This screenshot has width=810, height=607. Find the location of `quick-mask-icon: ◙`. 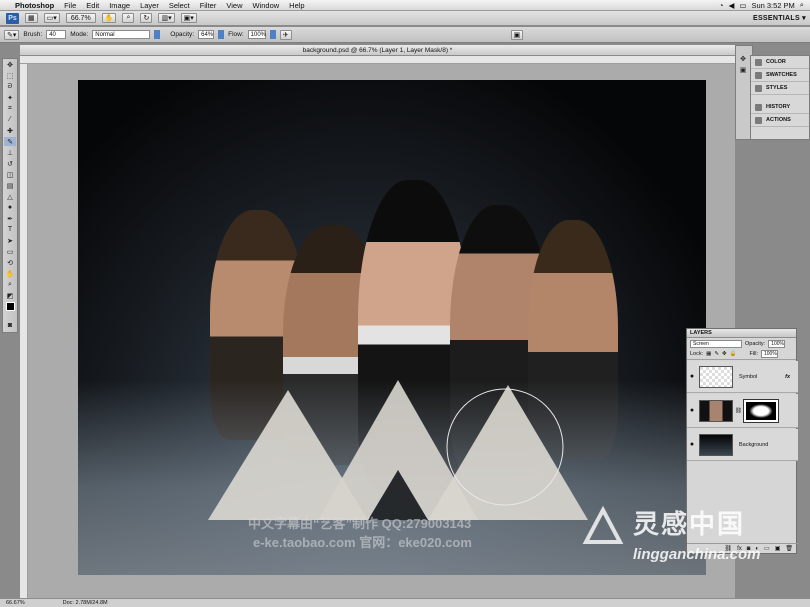

quick-mask-icon: ◙ is located at coordinates (10, 325).